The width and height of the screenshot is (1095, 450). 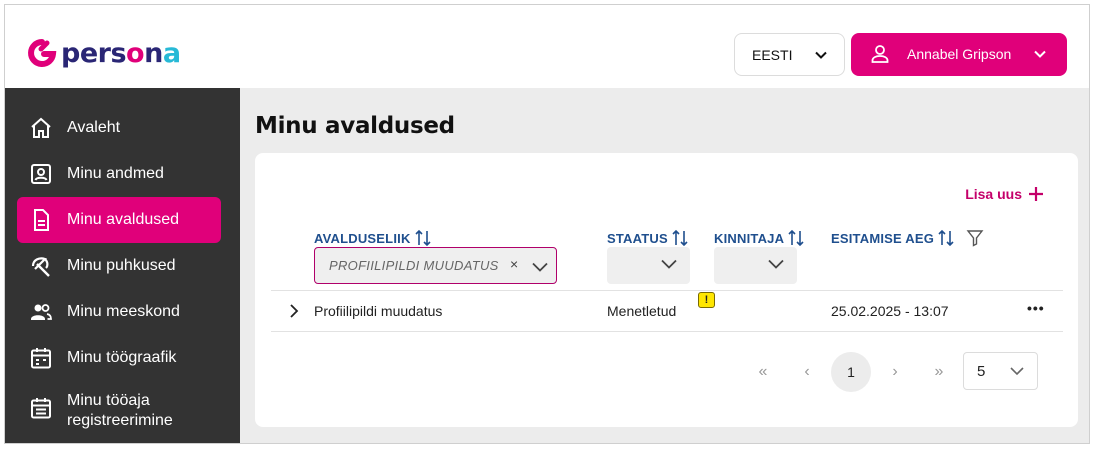 I want to click on column-header-status: STAATUS, so click(x=648, y=238).